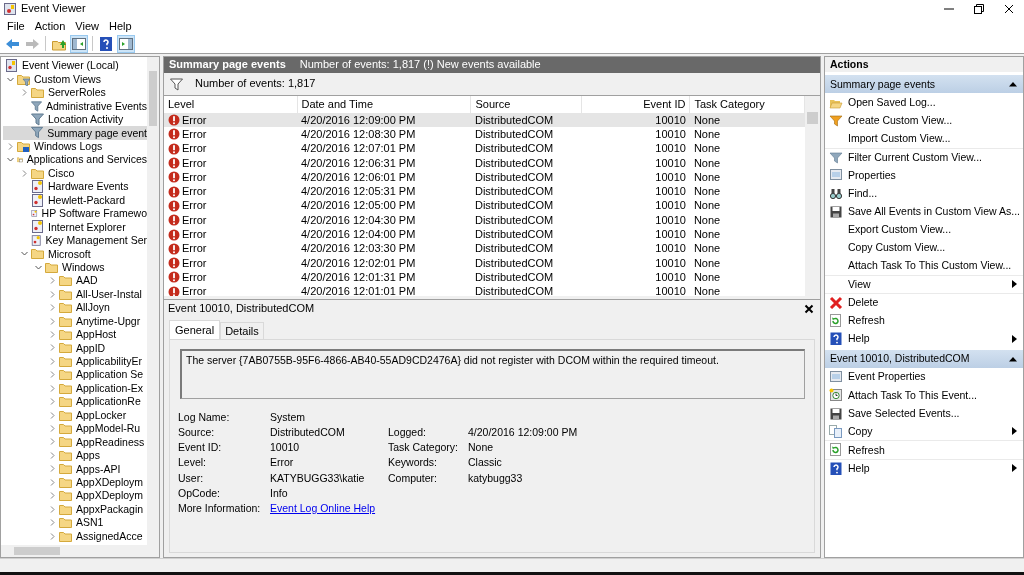 Image resolution: width=1024 pixels, height=575 pixels. What do you see at coordinates (75, 469) in the screenshot?
I see `tree-item: Apps-API` at bounding box center [75, 469].